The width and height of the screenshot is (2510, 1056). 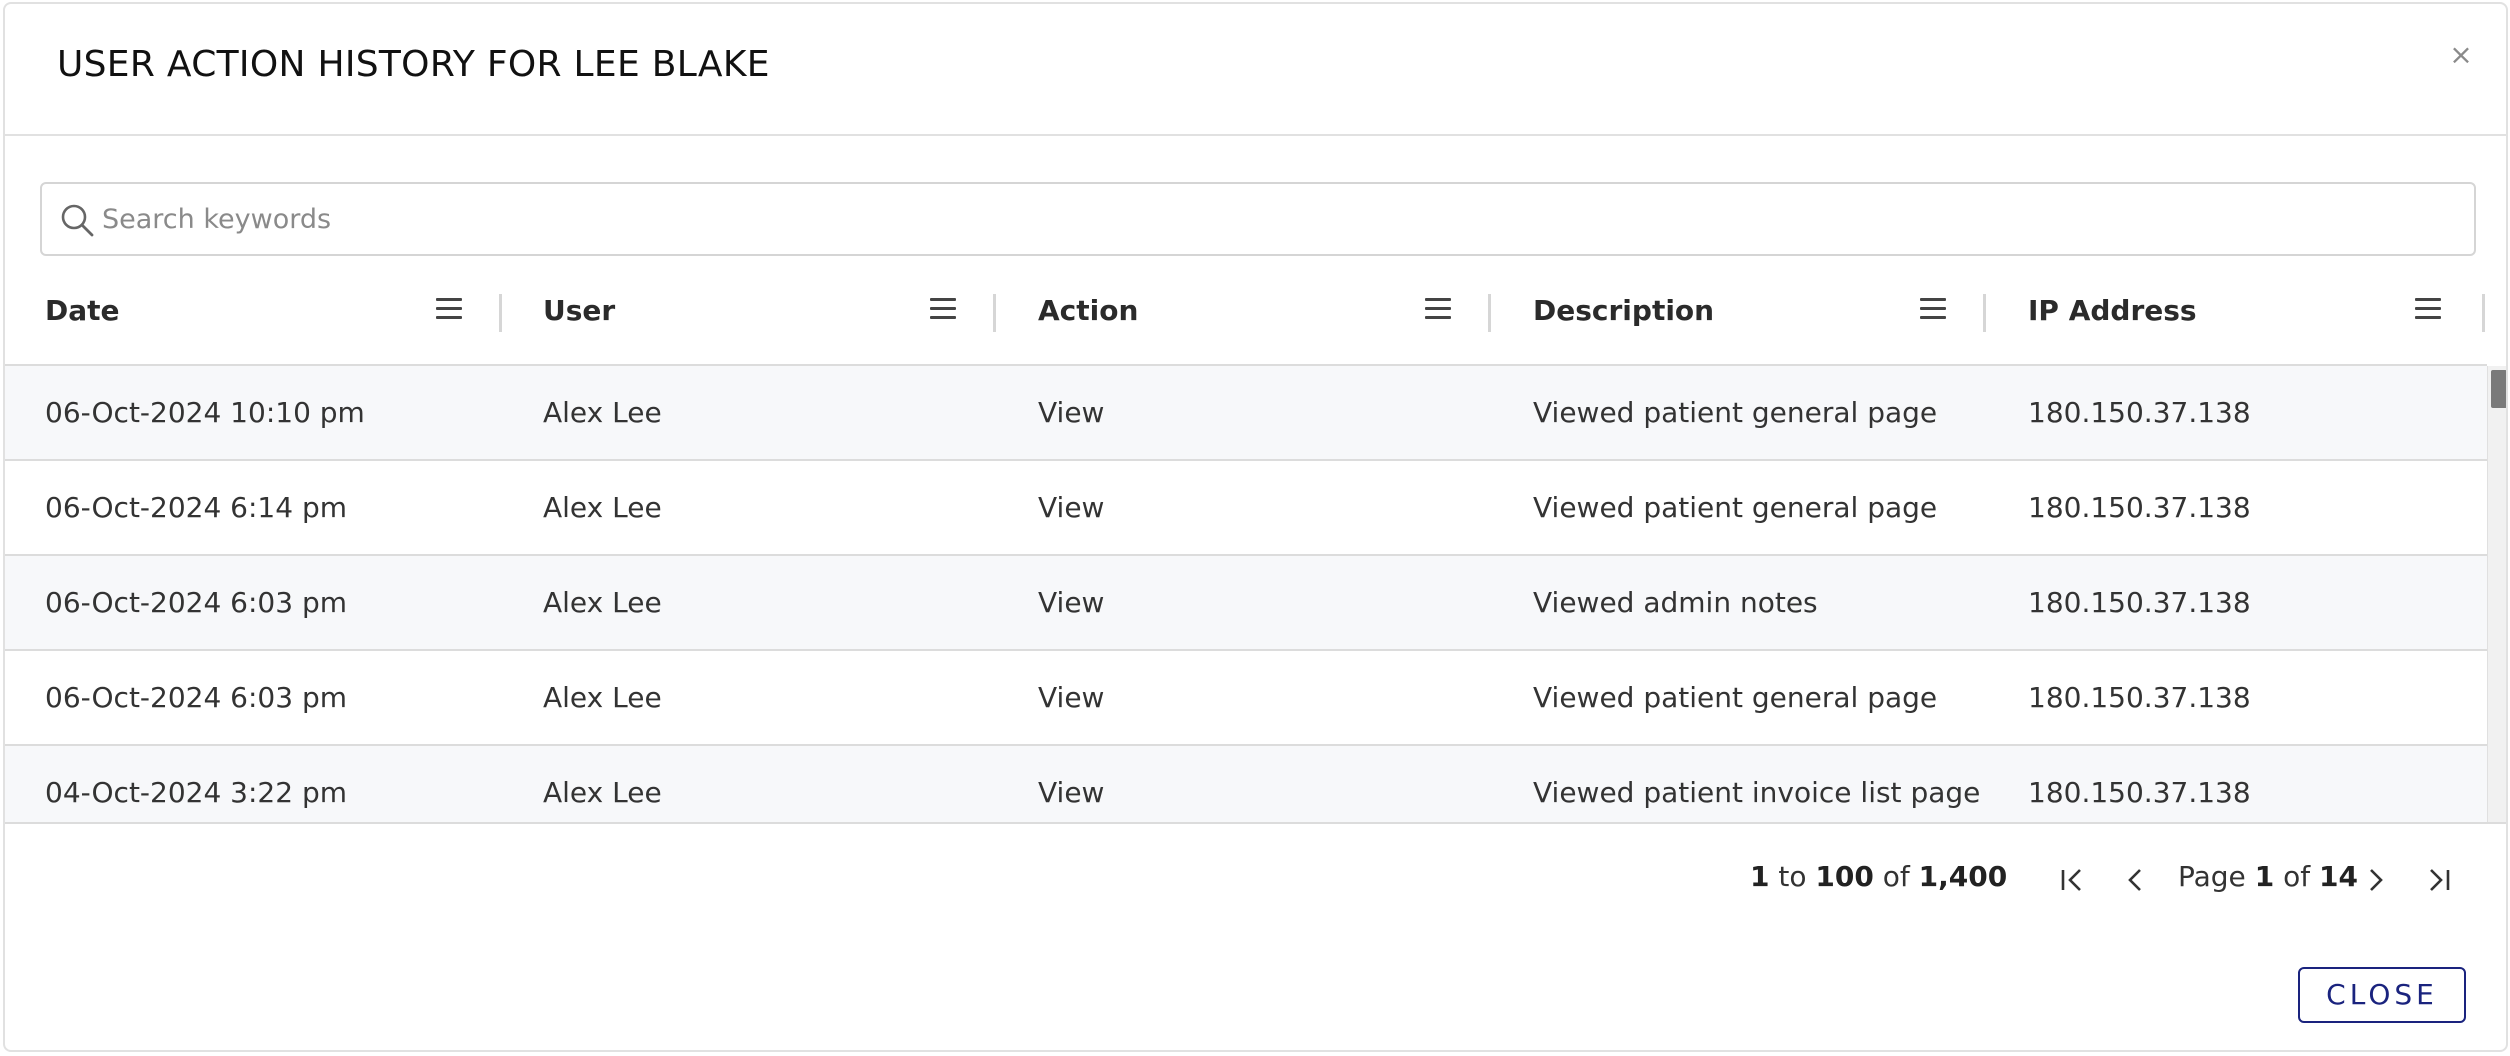 What do you see at coordinates (205, 412) in the screenshot?
I see `date-cell: 06-Oct-2024 10:10 pm` at bounding box center [205, 412].